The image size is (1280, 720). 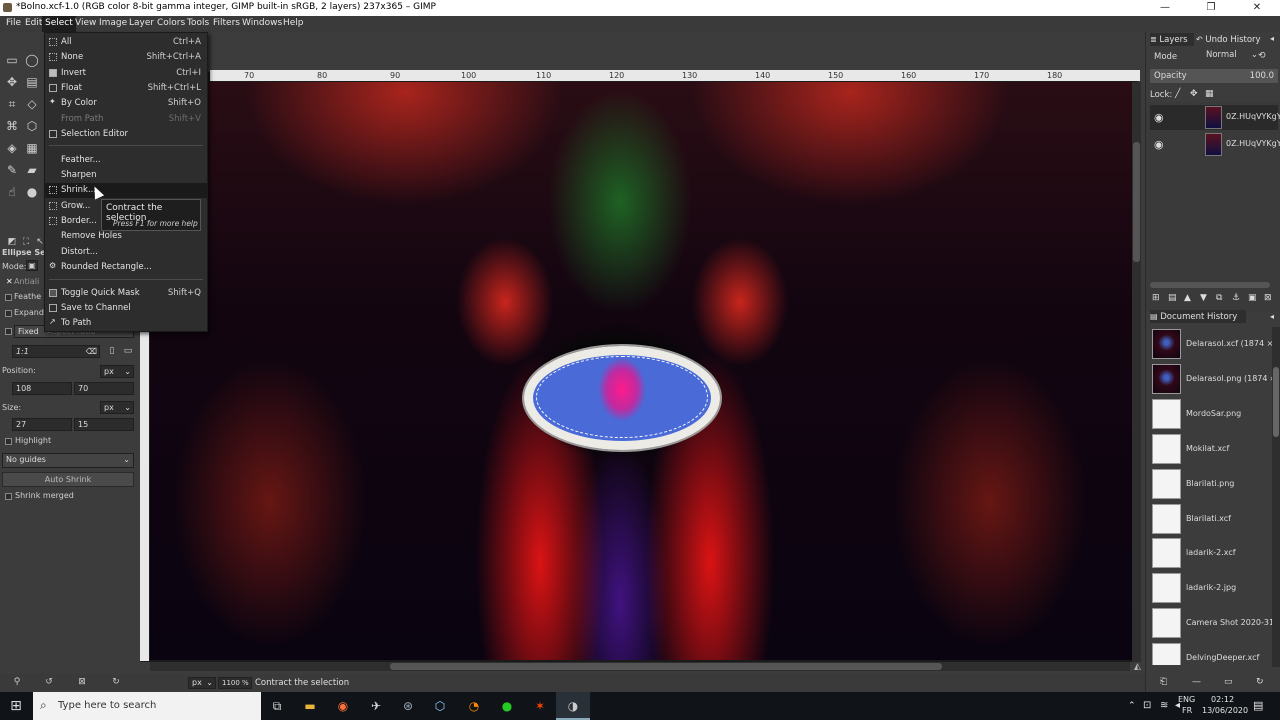 What do you see at coordinates (1234, 39) in the screenshot?
I see `tab-undo-history: ↶ Undo History` at bounding box center [1234, 39].